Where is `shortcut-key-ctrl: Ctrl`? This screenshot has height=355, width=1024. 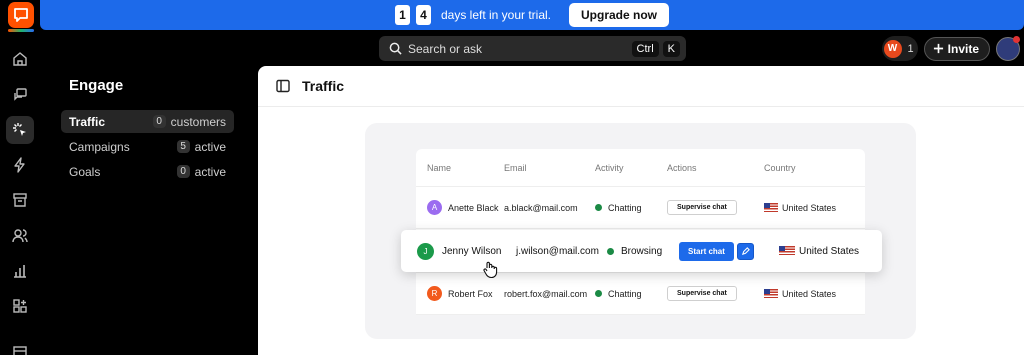
shortcut-key-ctrl: Ctrl is located at coordinates (645, 48).